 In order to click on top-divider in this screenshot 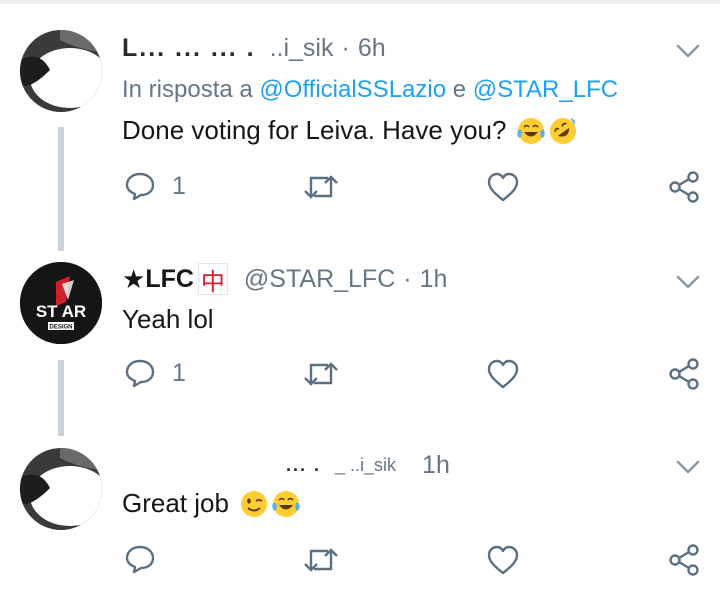, I will do `click(360, 2)`.